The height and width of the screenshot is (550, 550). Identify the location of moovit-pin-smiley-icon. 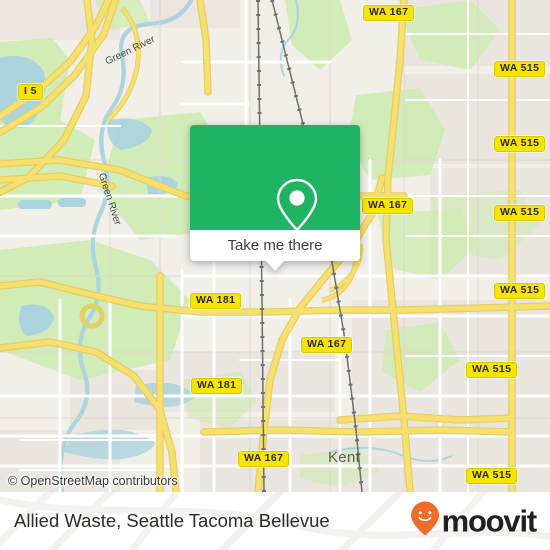
(425, 521).